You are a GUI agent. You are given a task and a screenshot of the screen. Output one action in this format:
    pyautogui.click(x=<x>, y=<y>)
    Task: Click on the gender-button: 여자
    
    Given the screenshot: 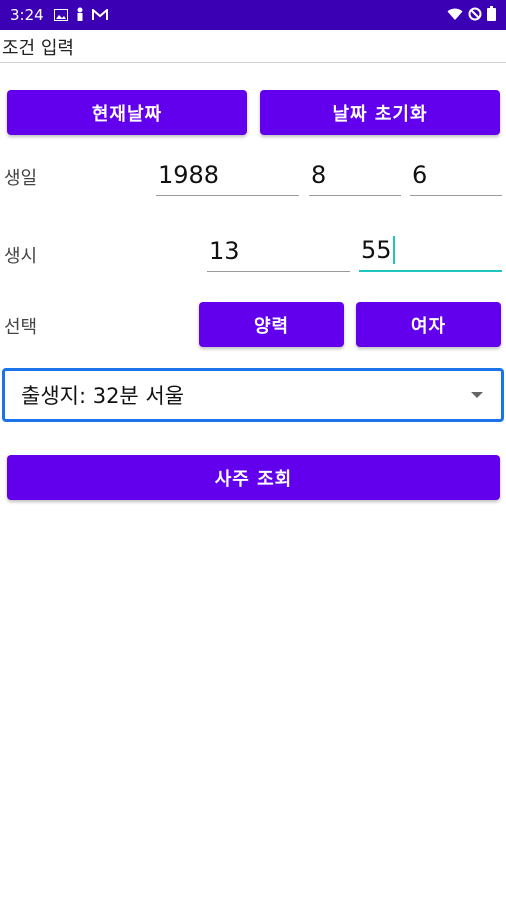 What is the action you would take?
    pyautogui.click(x=428, y=324)
    